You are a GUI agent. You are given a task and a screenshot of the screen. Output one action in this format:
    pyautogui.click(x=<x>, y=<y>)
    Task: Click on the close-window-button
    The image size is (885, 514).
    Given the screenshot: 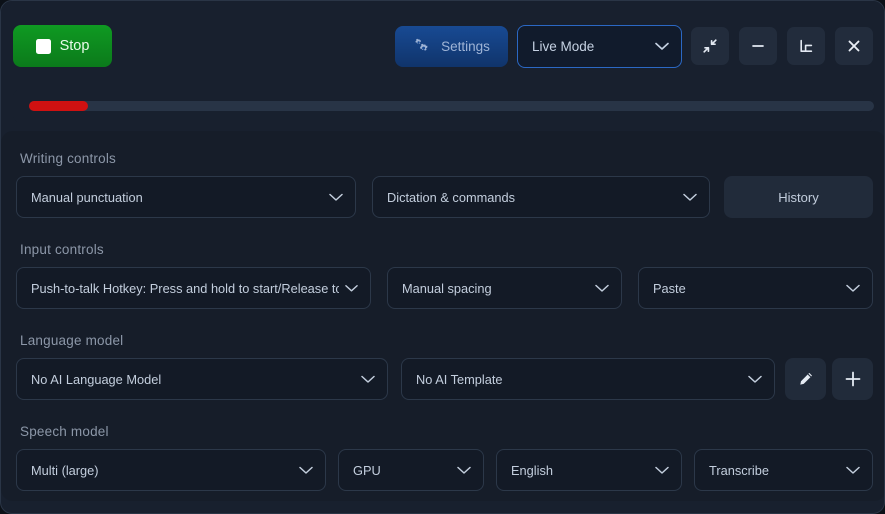 What is the action you would take?
    pyautogui.click(x=854, y=46)
    